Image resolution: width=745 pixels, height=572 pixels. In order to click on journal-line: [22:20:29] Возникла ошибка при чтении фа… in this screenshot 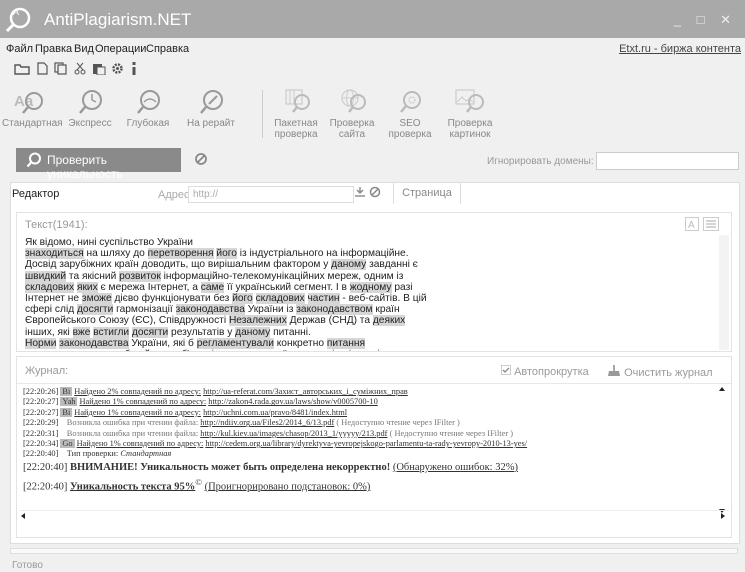, I will do `click(373, 423)`.